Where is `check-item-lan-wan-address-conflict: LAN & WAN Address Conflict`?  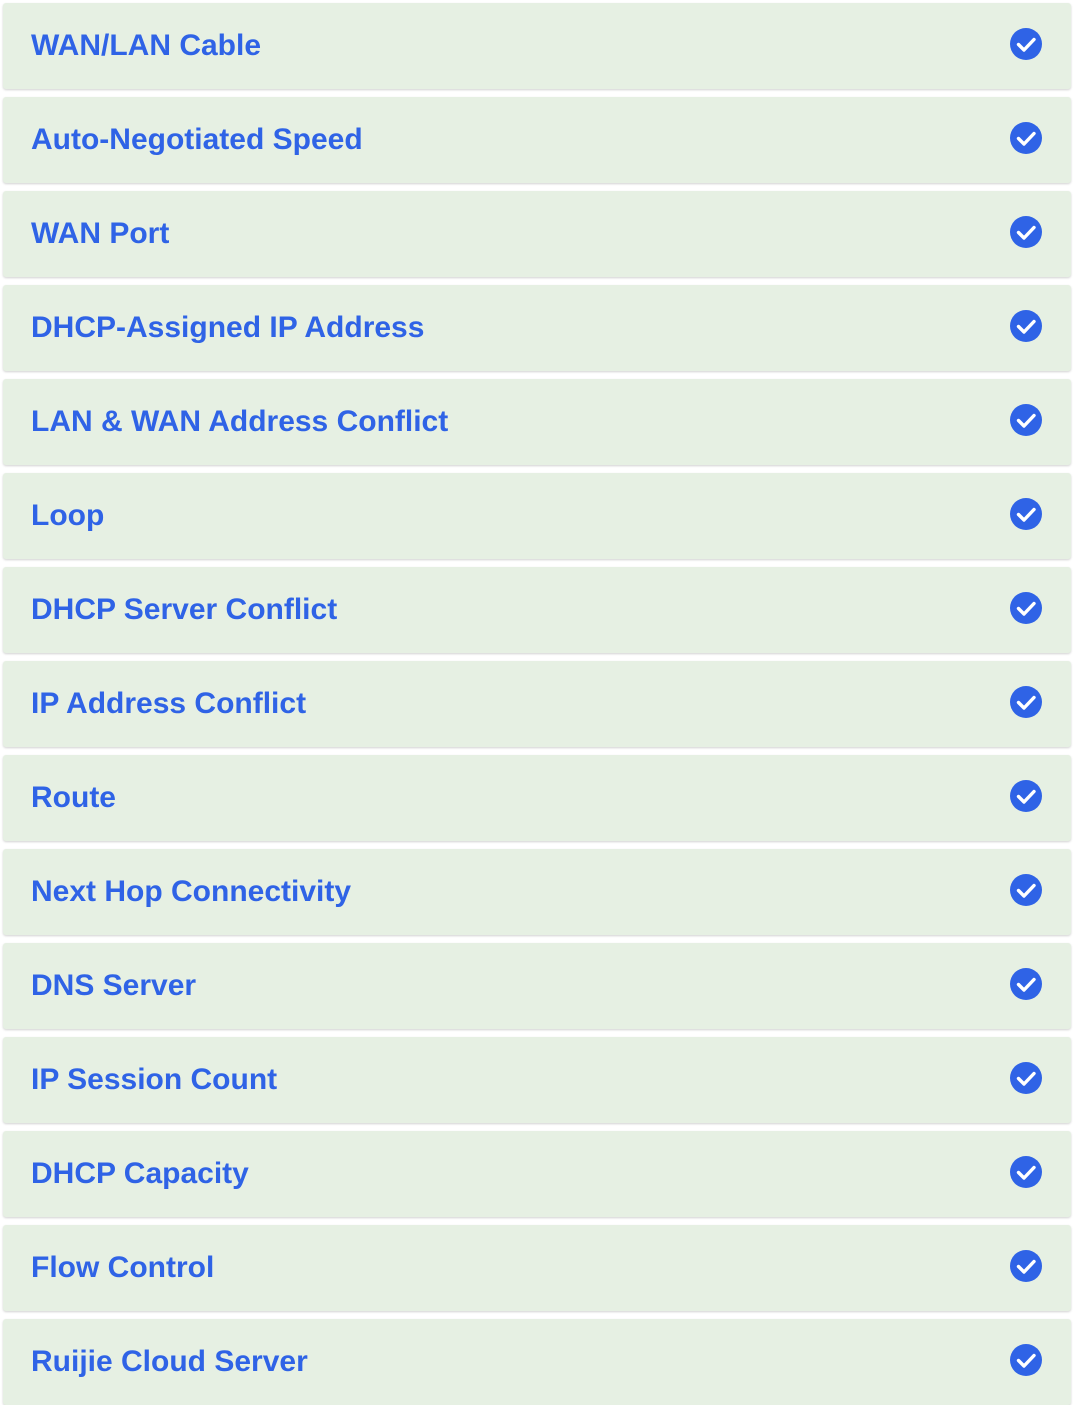
check-item-lan-wan-address-conflict: LAN & WAN Address Conflict is located at coordinates (537, 422).